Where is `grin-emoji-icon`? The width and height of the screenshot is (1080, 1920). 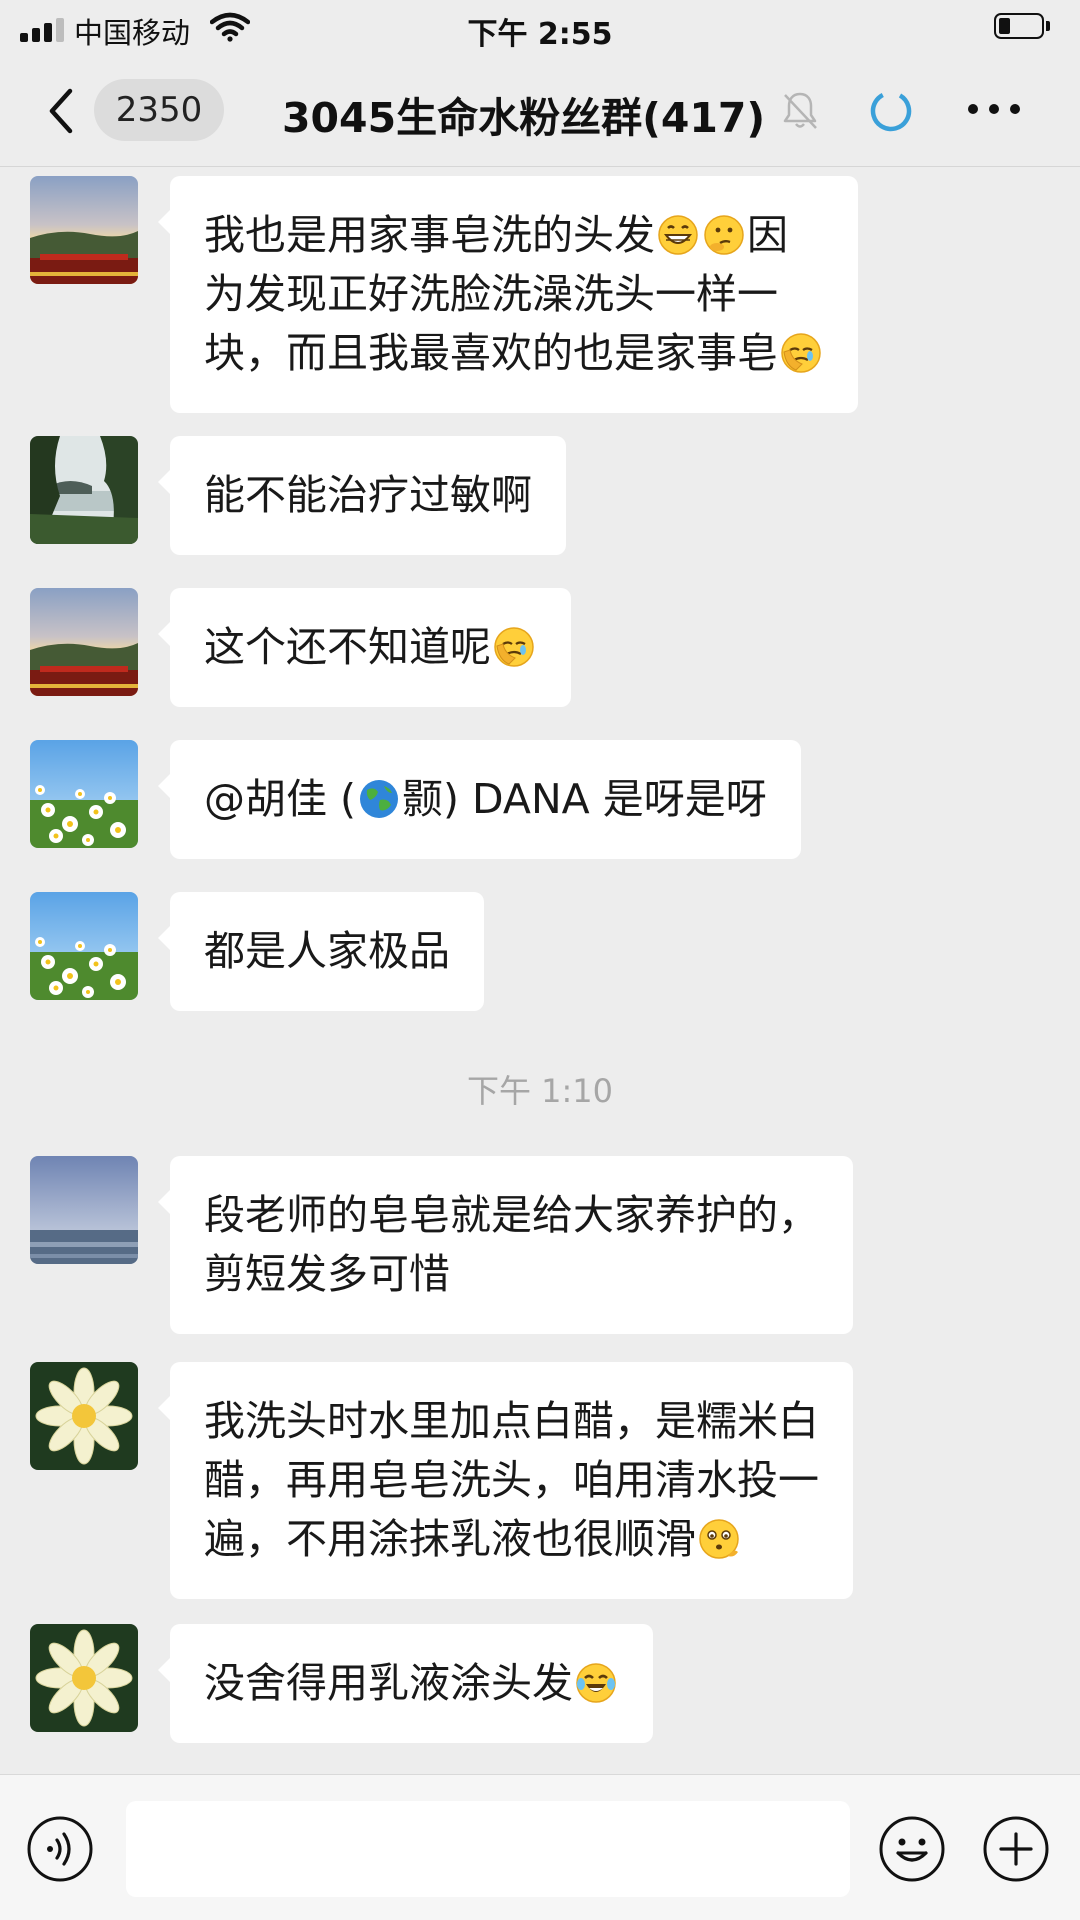 grin-emoji-icon is located at coordinates (678, 235).